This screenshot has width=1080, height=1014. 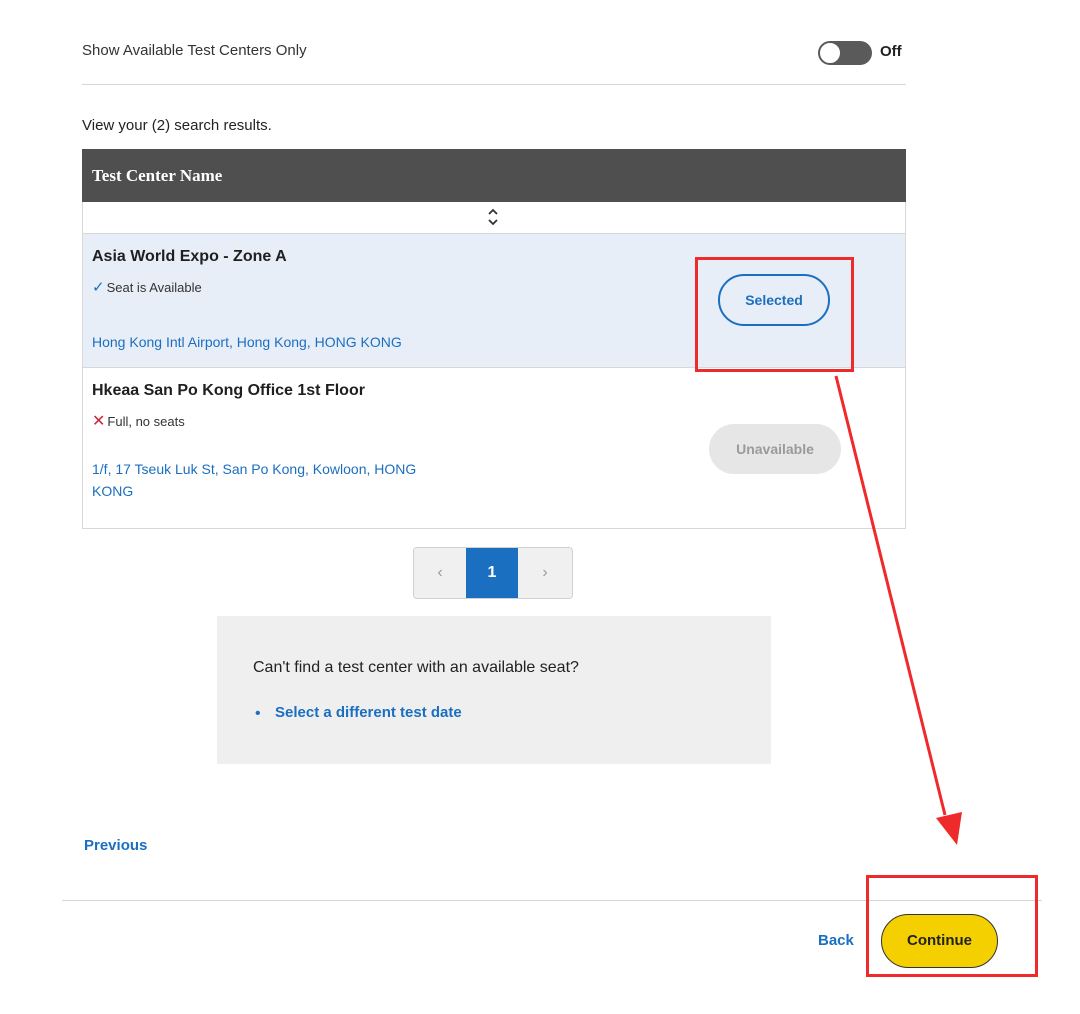 What do you see at coordinates (494, 175) in the screenshot?
I see `table-header: Test Center Name` at bounding box center [494, 175].